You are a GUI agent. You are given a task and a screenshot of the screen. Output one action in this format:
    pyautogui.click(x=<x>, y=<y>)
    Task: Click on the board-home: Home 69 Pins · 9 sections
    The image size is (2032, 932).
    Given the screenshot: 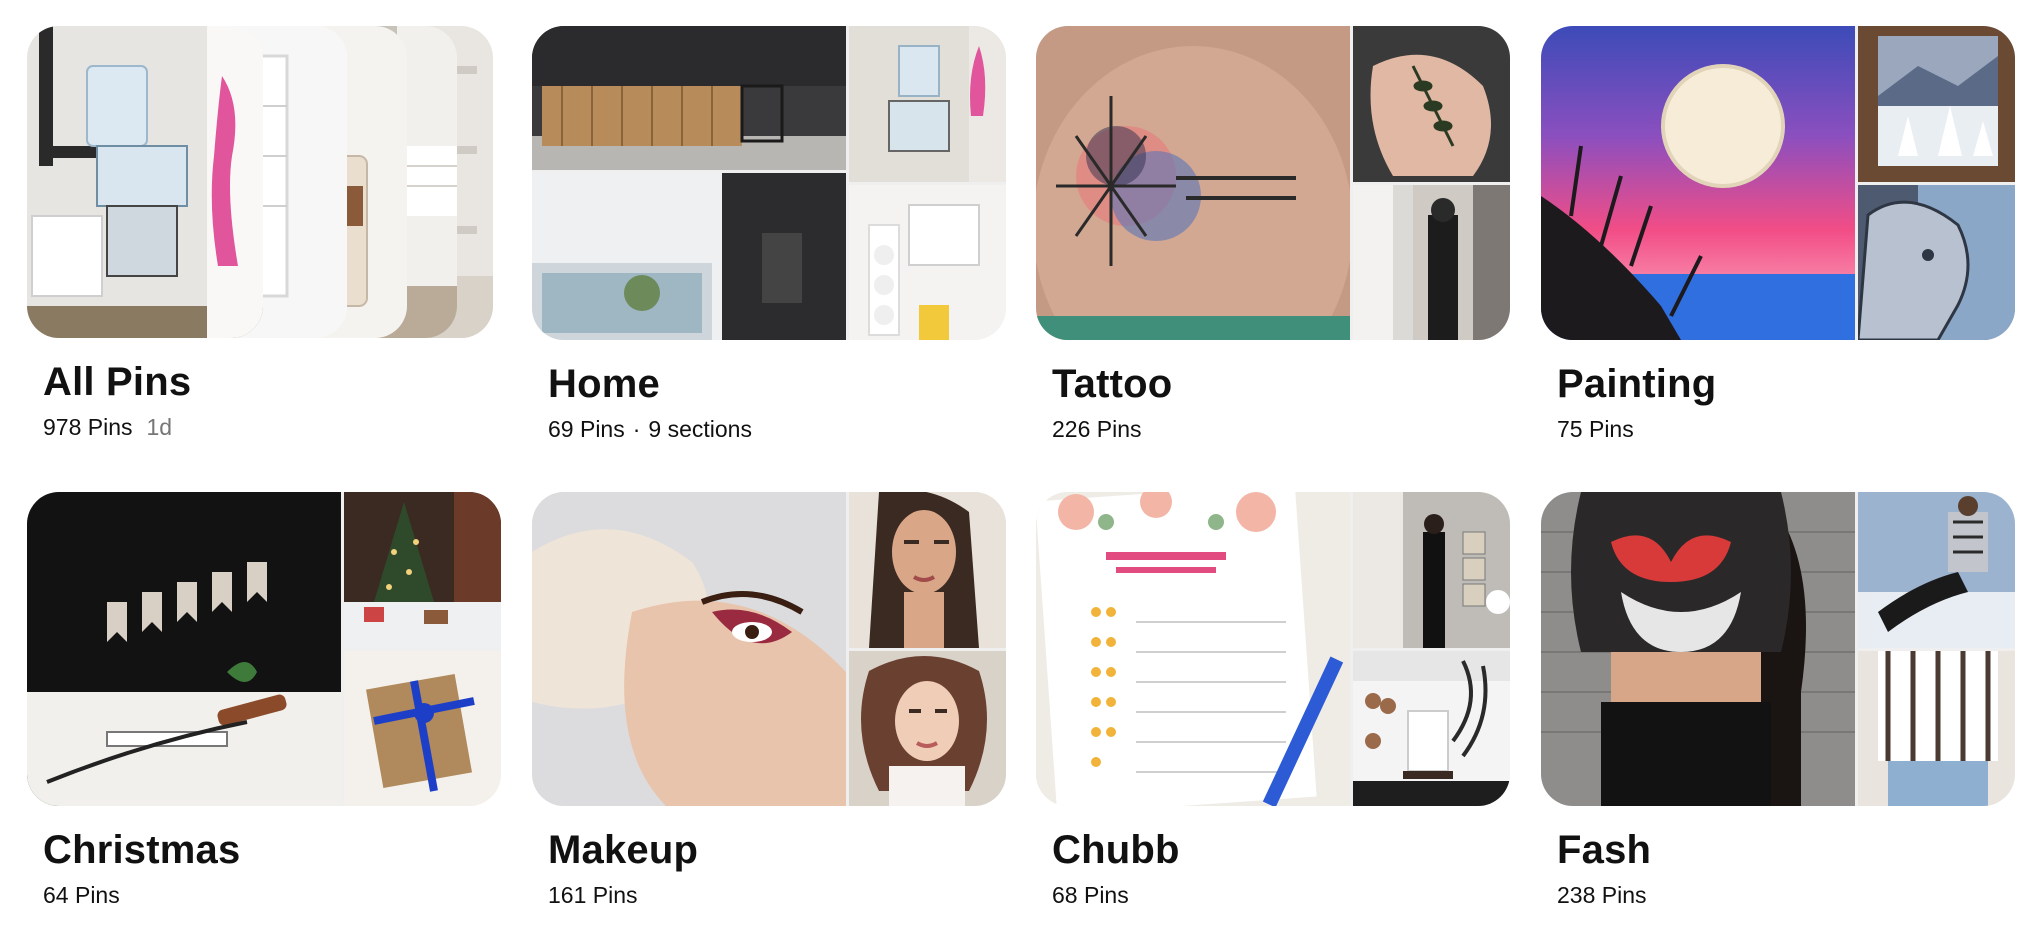 What is the action you would take?
    pyautogui.click(x=769, y=235)
    